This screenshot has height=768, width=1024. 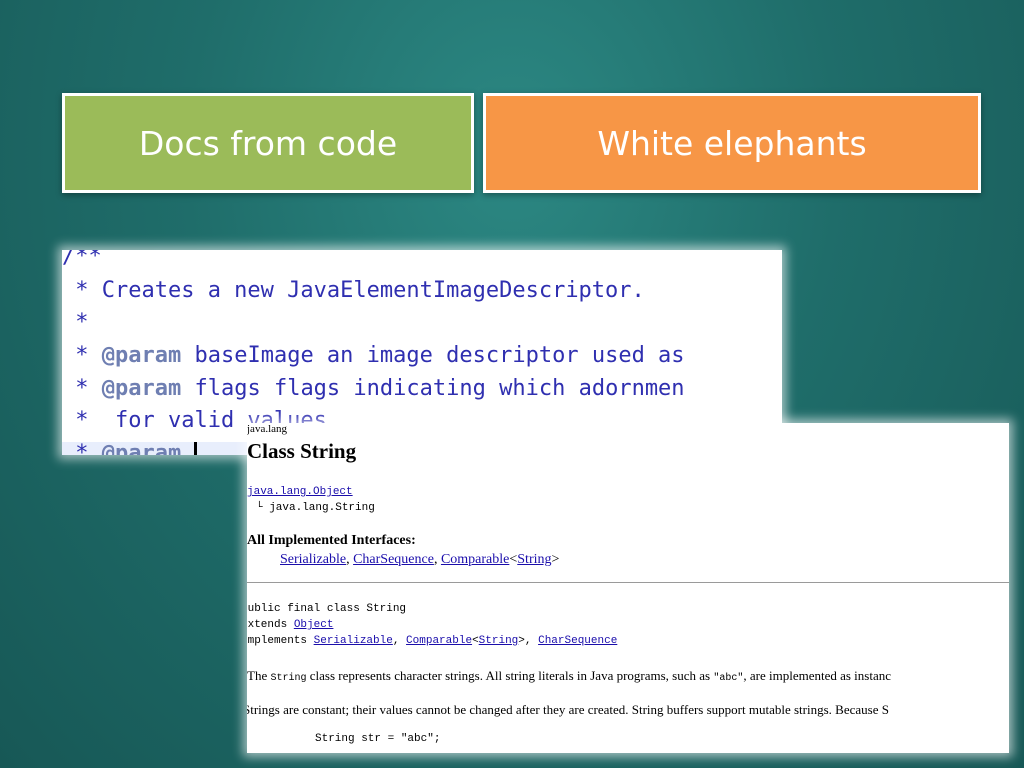 What do you see at coordinates (300, 492) in the screenshot?
I see `superclass-link: java.lang.Object` at bounding box center [300, 492].